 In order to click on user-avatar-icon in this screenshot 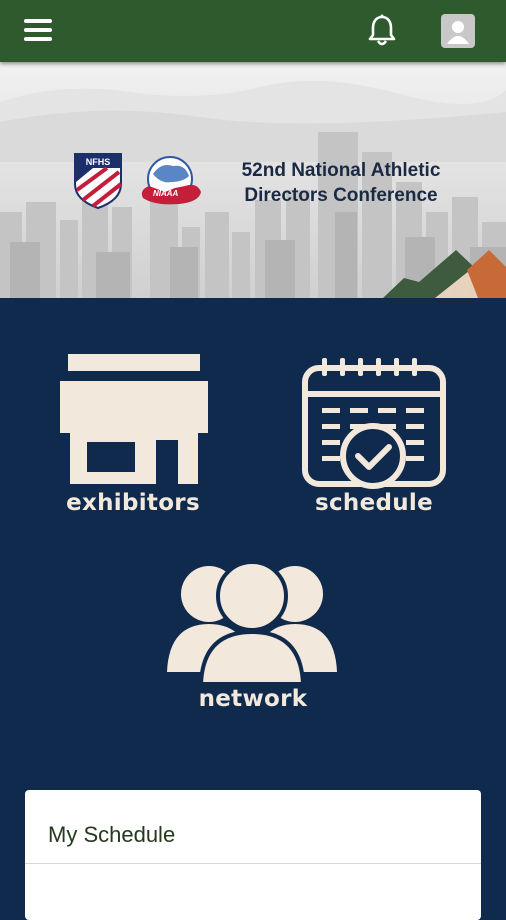, I will do `click(458, 31)`.